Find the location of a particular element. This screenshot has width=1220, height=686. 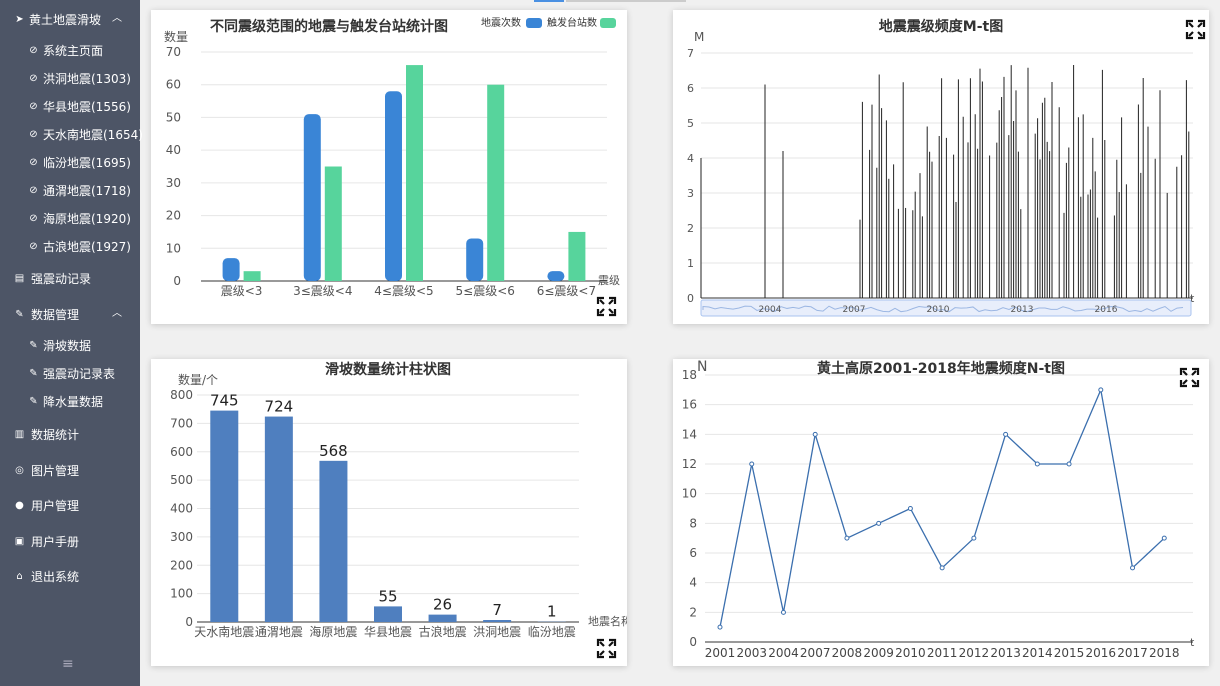

sidebar-item: ● 用户管理 is located at coordinates (46, 505).